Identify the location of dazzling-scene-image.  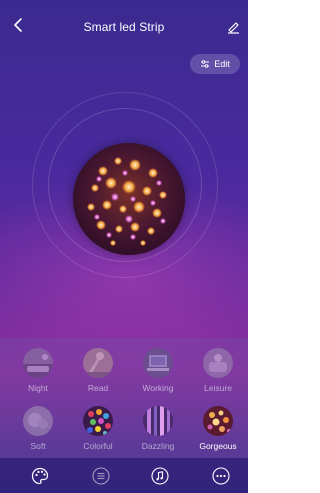
(158, 421).